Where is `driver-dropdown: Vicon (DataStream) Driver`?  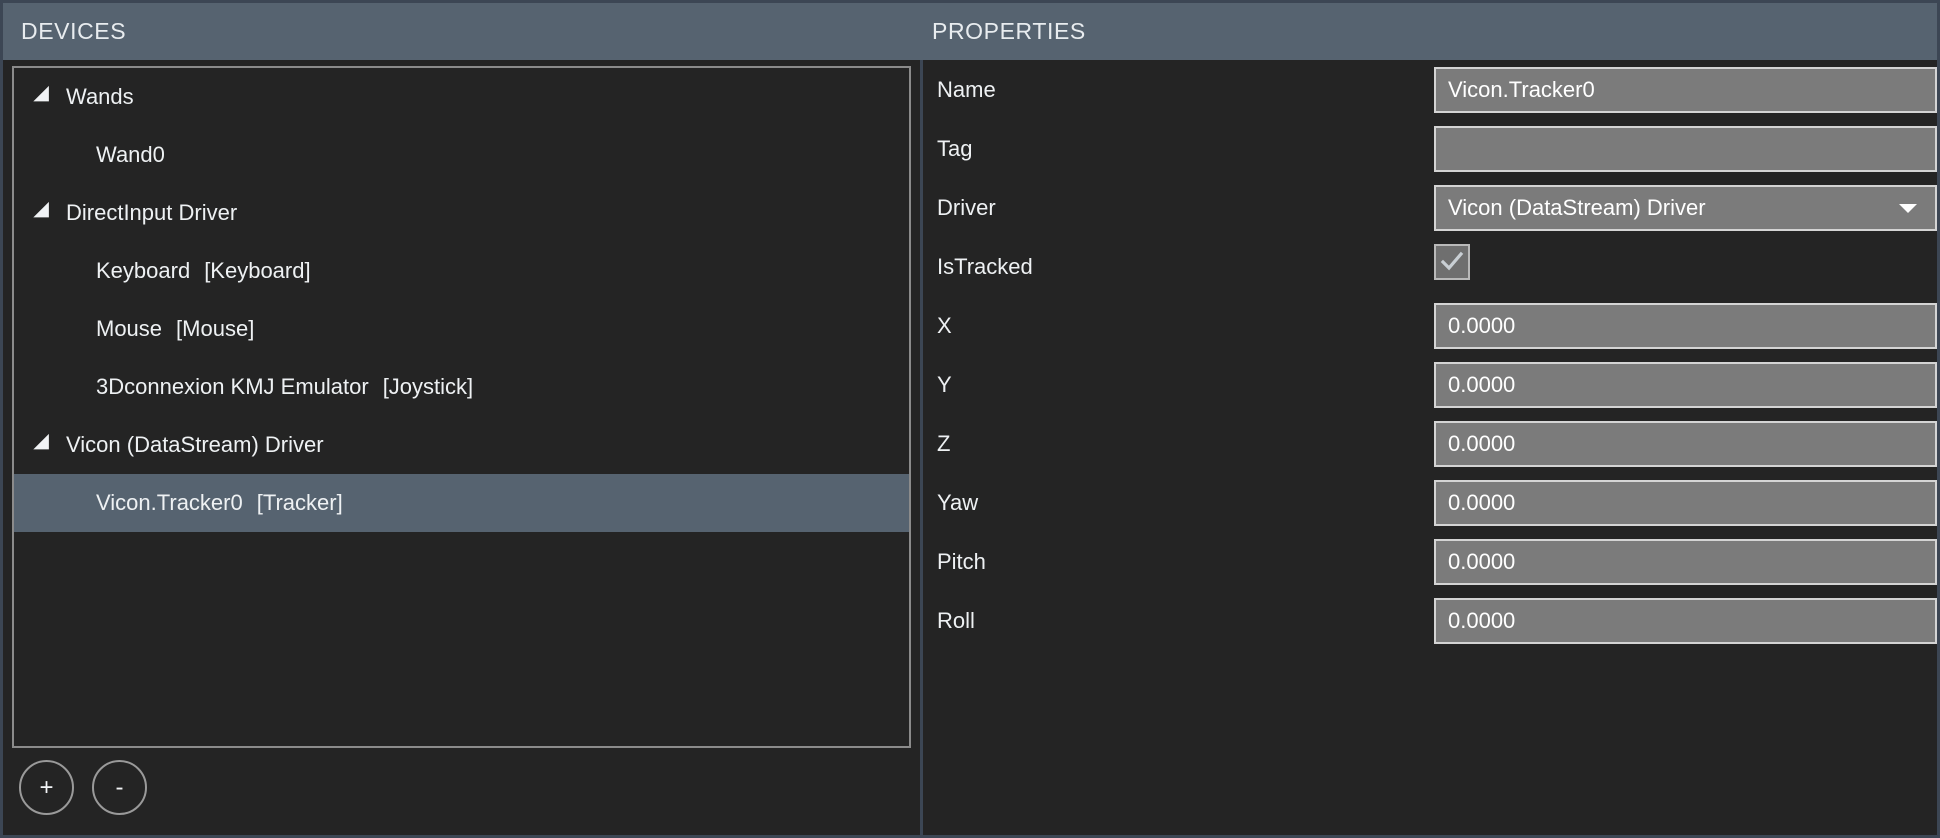 driver-dropdown: Vicon (DataStream) Driver is located at coordinates (1685, 207).